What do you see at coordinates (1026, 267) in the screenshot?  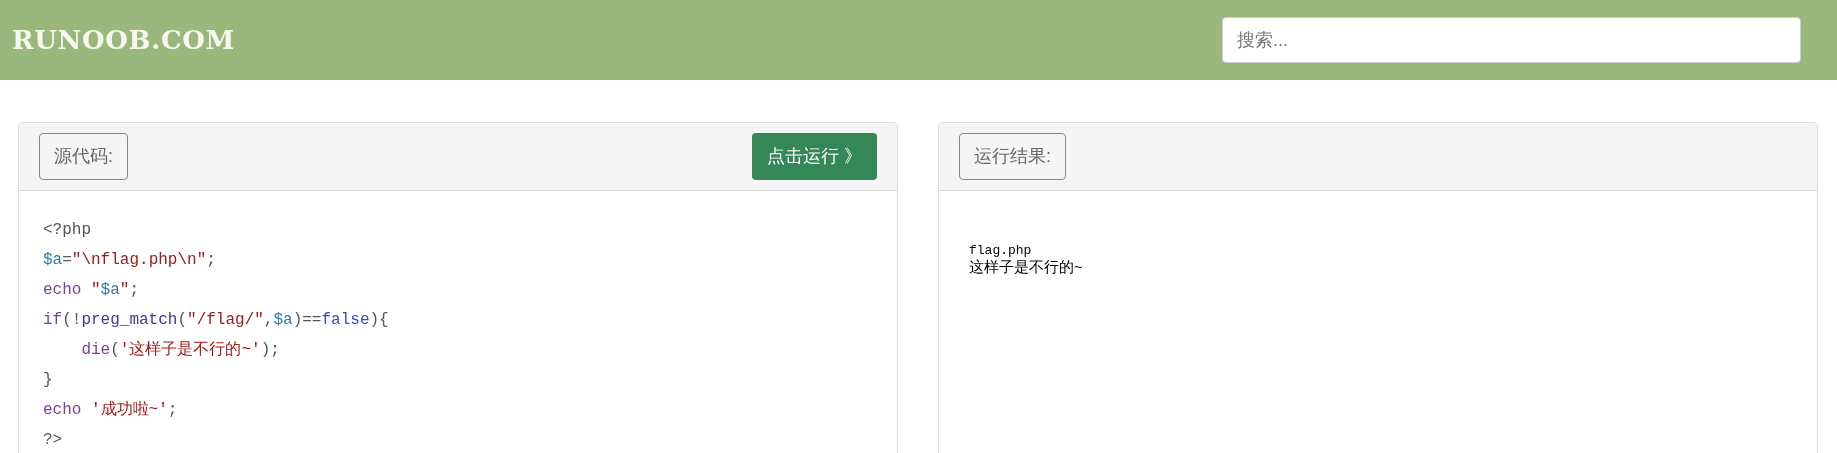 I see `output-line: 这样子是不行的~` at bounding box center [1026, 267].